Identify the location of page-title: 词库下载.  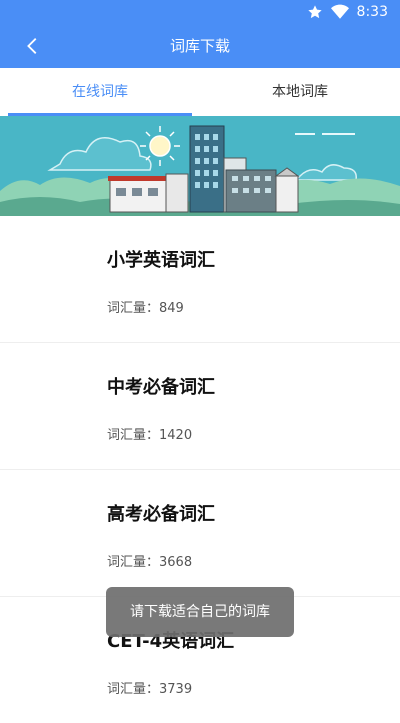
(199, 46).